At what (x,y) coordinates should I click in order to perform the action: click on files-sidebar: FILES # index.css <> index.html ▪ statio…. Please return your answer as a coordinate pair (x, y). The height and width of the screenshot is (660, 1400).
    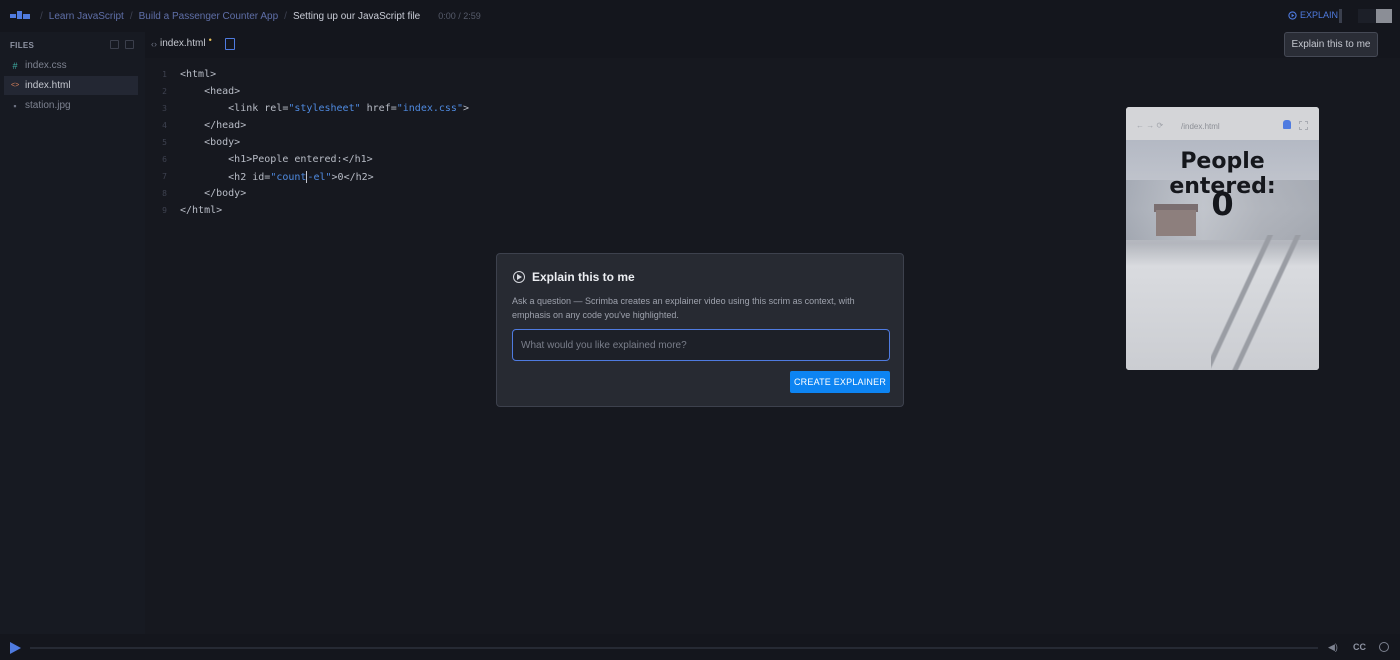
    Looking at the image, I should click on (72, 333).